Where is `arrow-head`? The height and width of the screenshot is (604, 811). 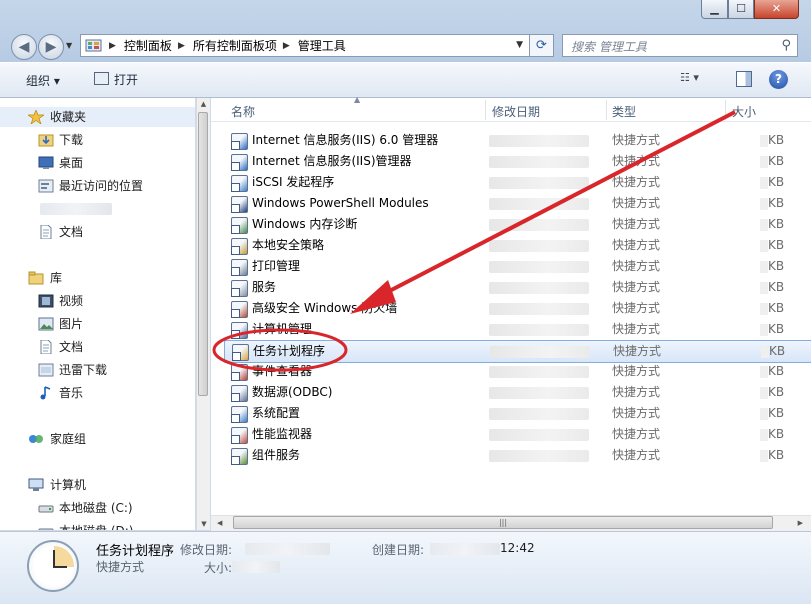 arrow-head is located at coordinates (373, 297).